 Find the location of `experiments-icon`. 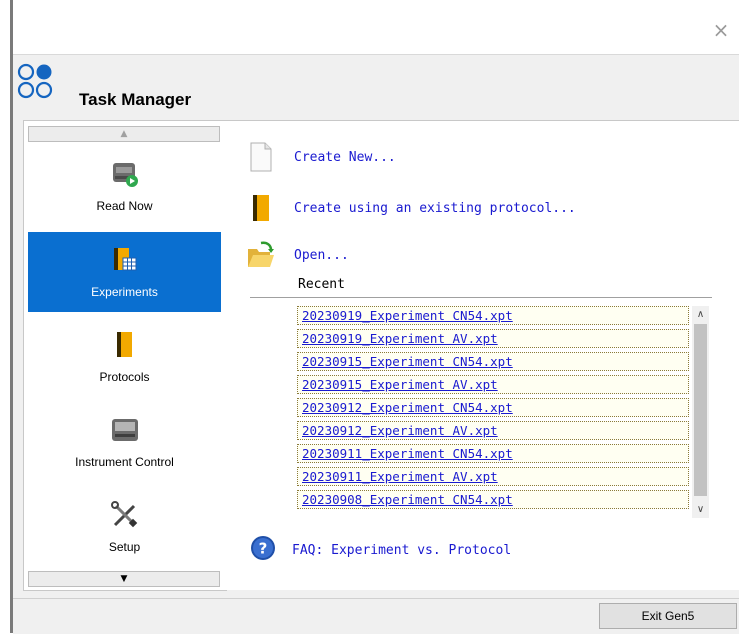

experiments-icon is located at coordinates (125, 260).